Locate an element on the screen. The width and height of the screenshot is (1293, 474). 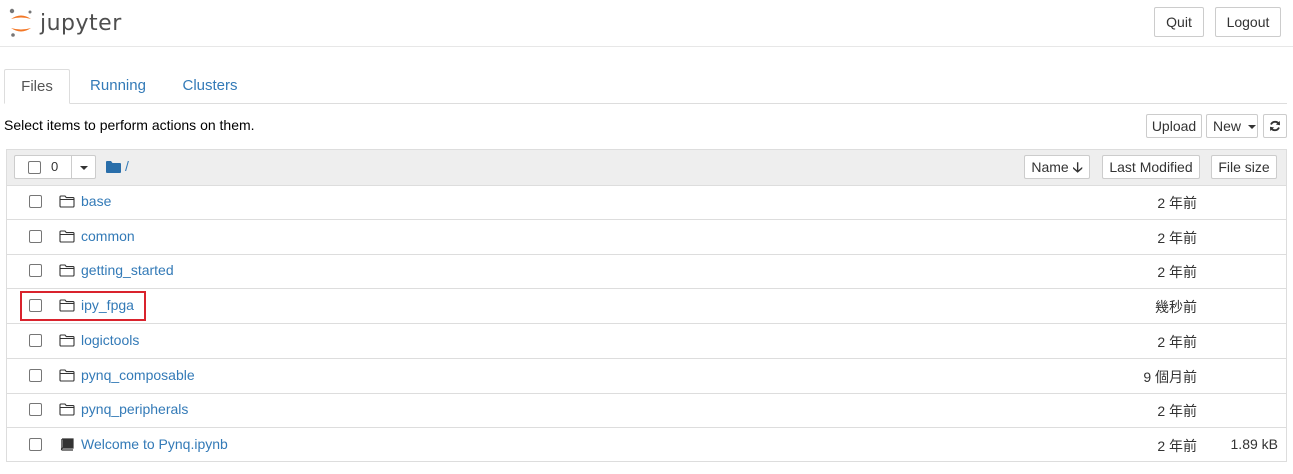
list-item: ipy_fpga 幾秒前 is located at coordinates (646, 307).